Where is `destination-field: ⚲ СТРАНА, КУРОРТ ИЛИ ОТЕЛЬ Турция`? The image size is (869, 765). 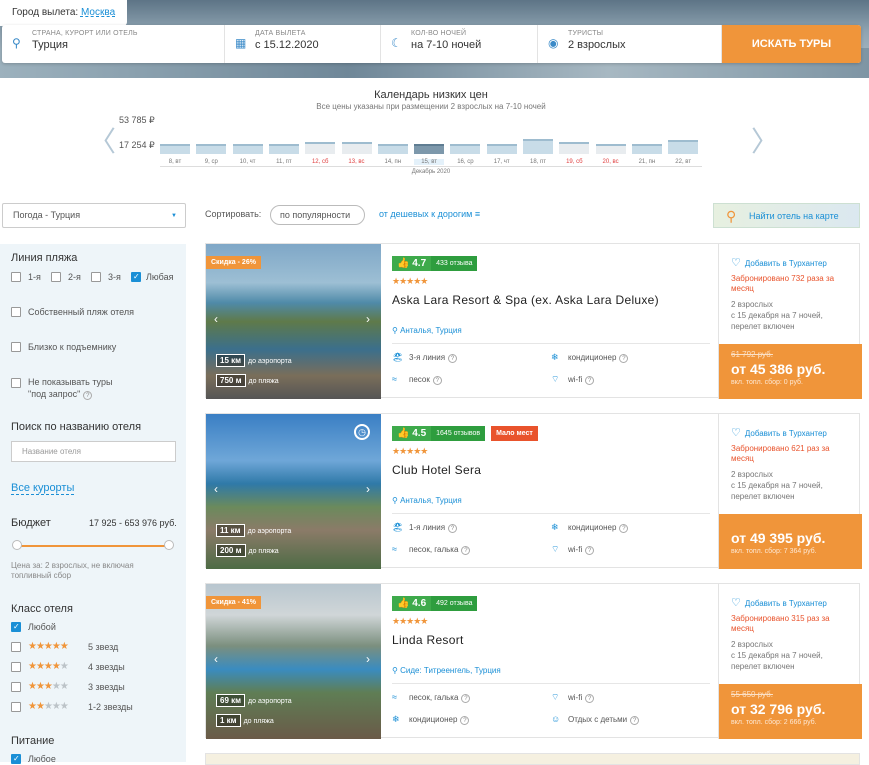
destination-field: ⚲ СТРАНА, КУРОРТ ИЛИ ОТЕЛЬ Турция is located at coordinates (113, 44).